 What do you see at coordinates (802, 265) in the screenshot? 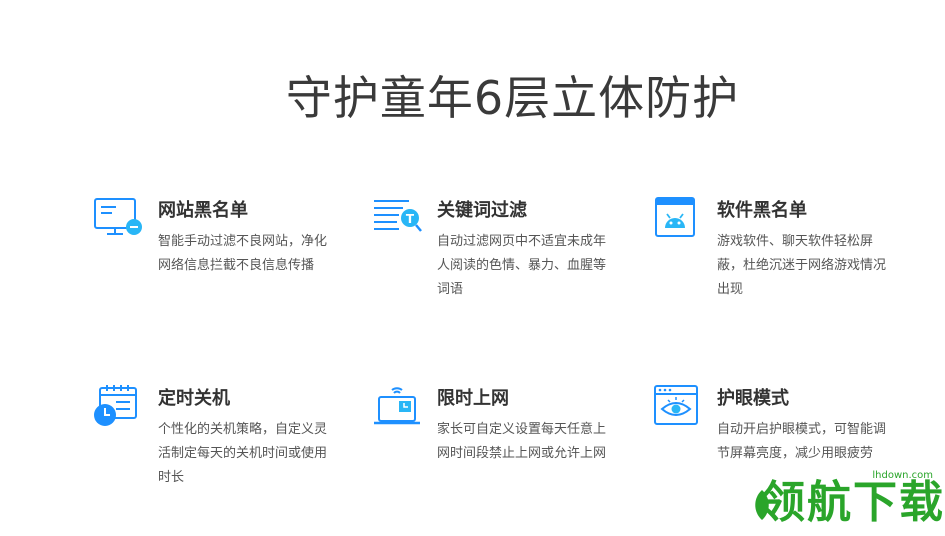
I see `feature-description: 游戏软件、聊天软件轻松屏蔽，杜绝沉迷于网络游戏情况出现` at bounding box center [802, 265].